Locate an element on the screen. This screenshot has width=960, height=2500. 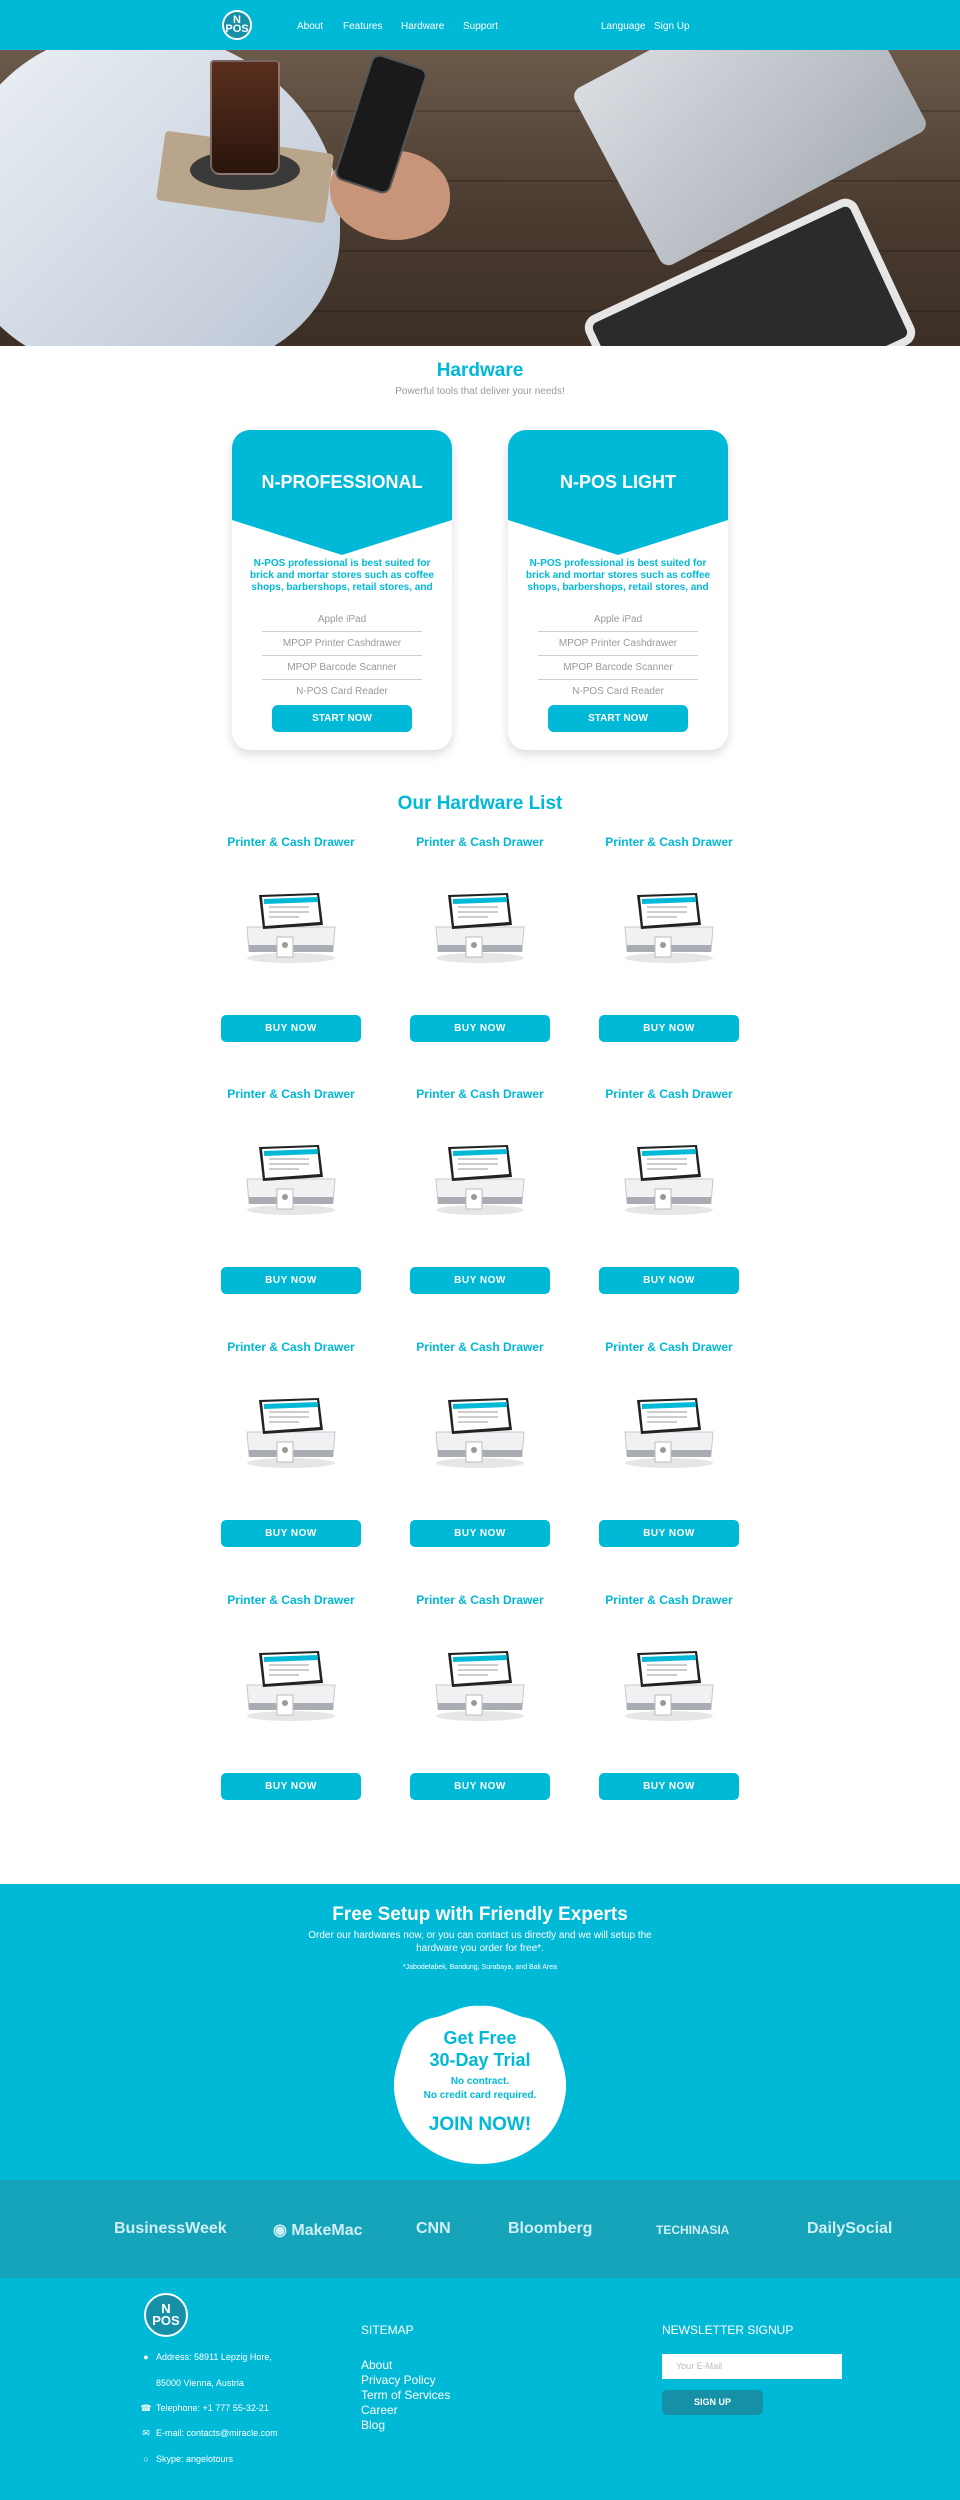
laptop is located at coordinates (750, 159).